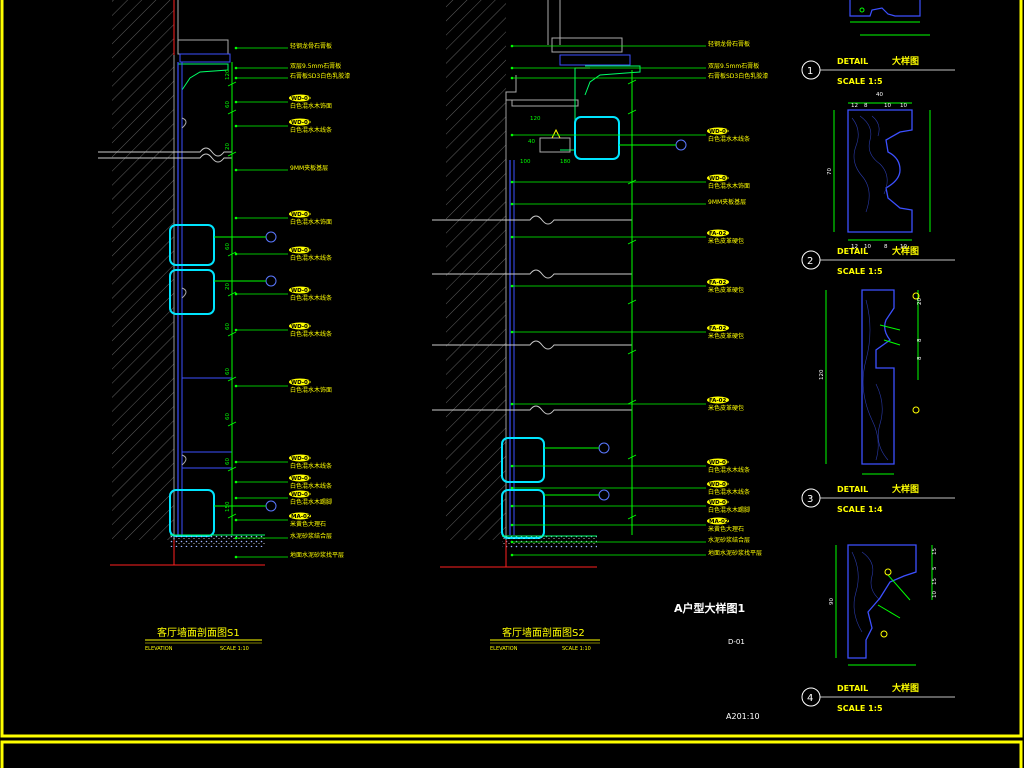 Image resolution: width=1024 pixels, height=768 pixels. I want to click on s1-note-text: 水泥砂浆结合层, so click(311, 536).